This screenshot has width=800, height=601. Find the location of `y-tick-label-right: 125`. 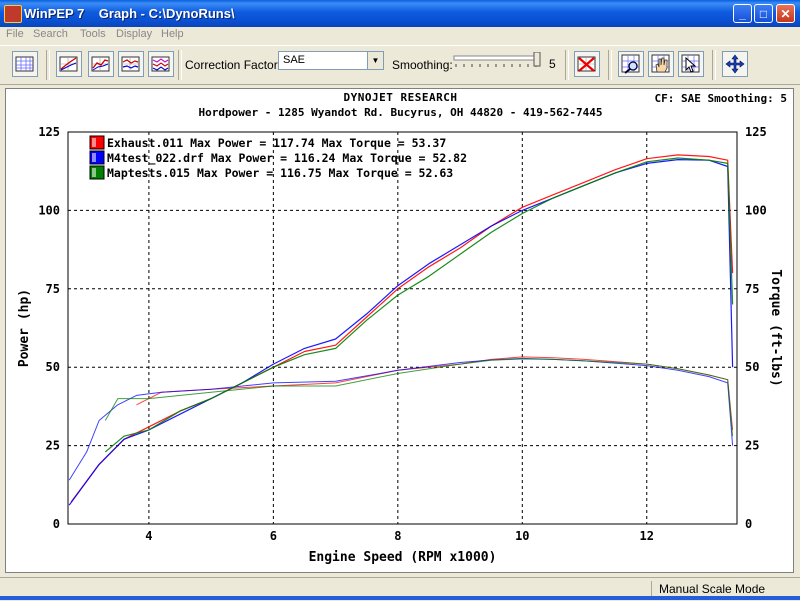

y-tick-label-right: 125 is located at coordinates (756, 132).